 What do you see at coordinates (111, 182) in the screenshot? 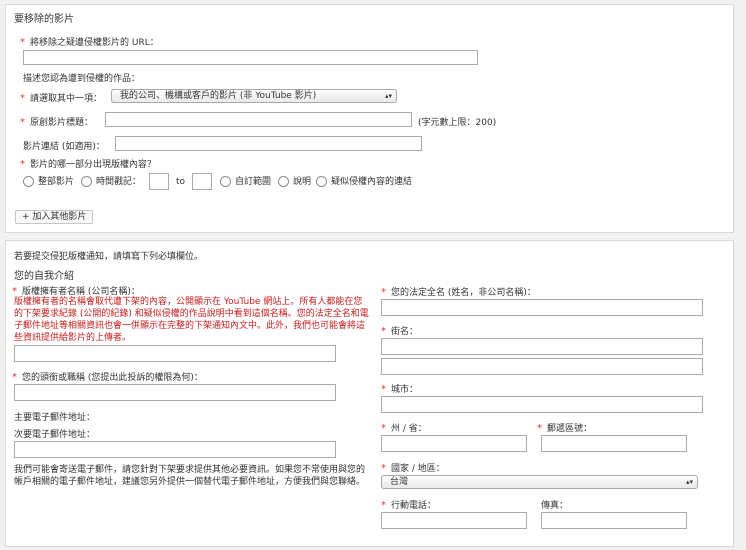
I see `radio-timestamp: 時間戳記：` at bounding box center [111, 182].